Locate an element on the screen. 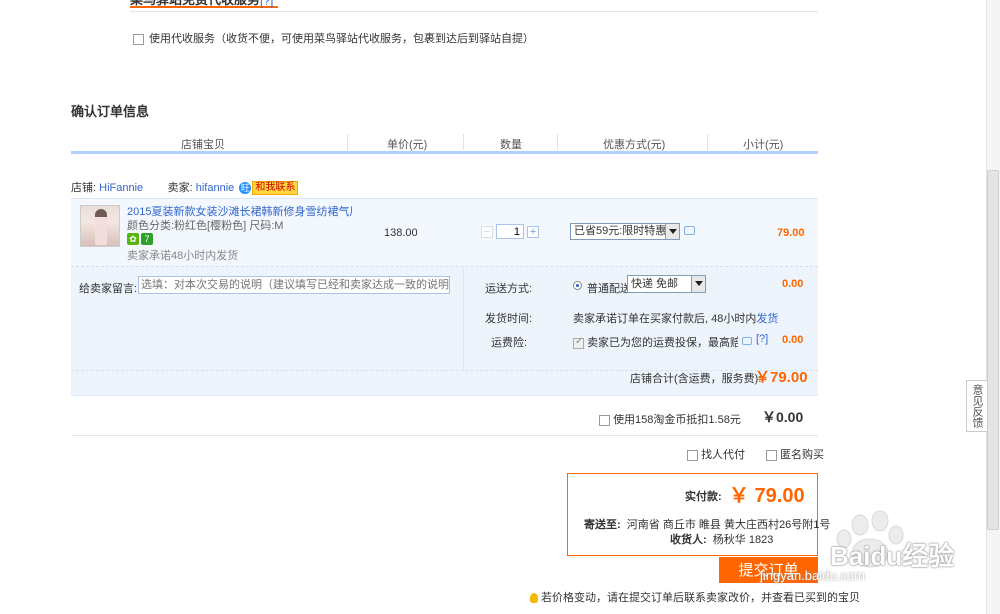  promo-select: 已省59元:限时特惠 is located at coordinates (625, 231).